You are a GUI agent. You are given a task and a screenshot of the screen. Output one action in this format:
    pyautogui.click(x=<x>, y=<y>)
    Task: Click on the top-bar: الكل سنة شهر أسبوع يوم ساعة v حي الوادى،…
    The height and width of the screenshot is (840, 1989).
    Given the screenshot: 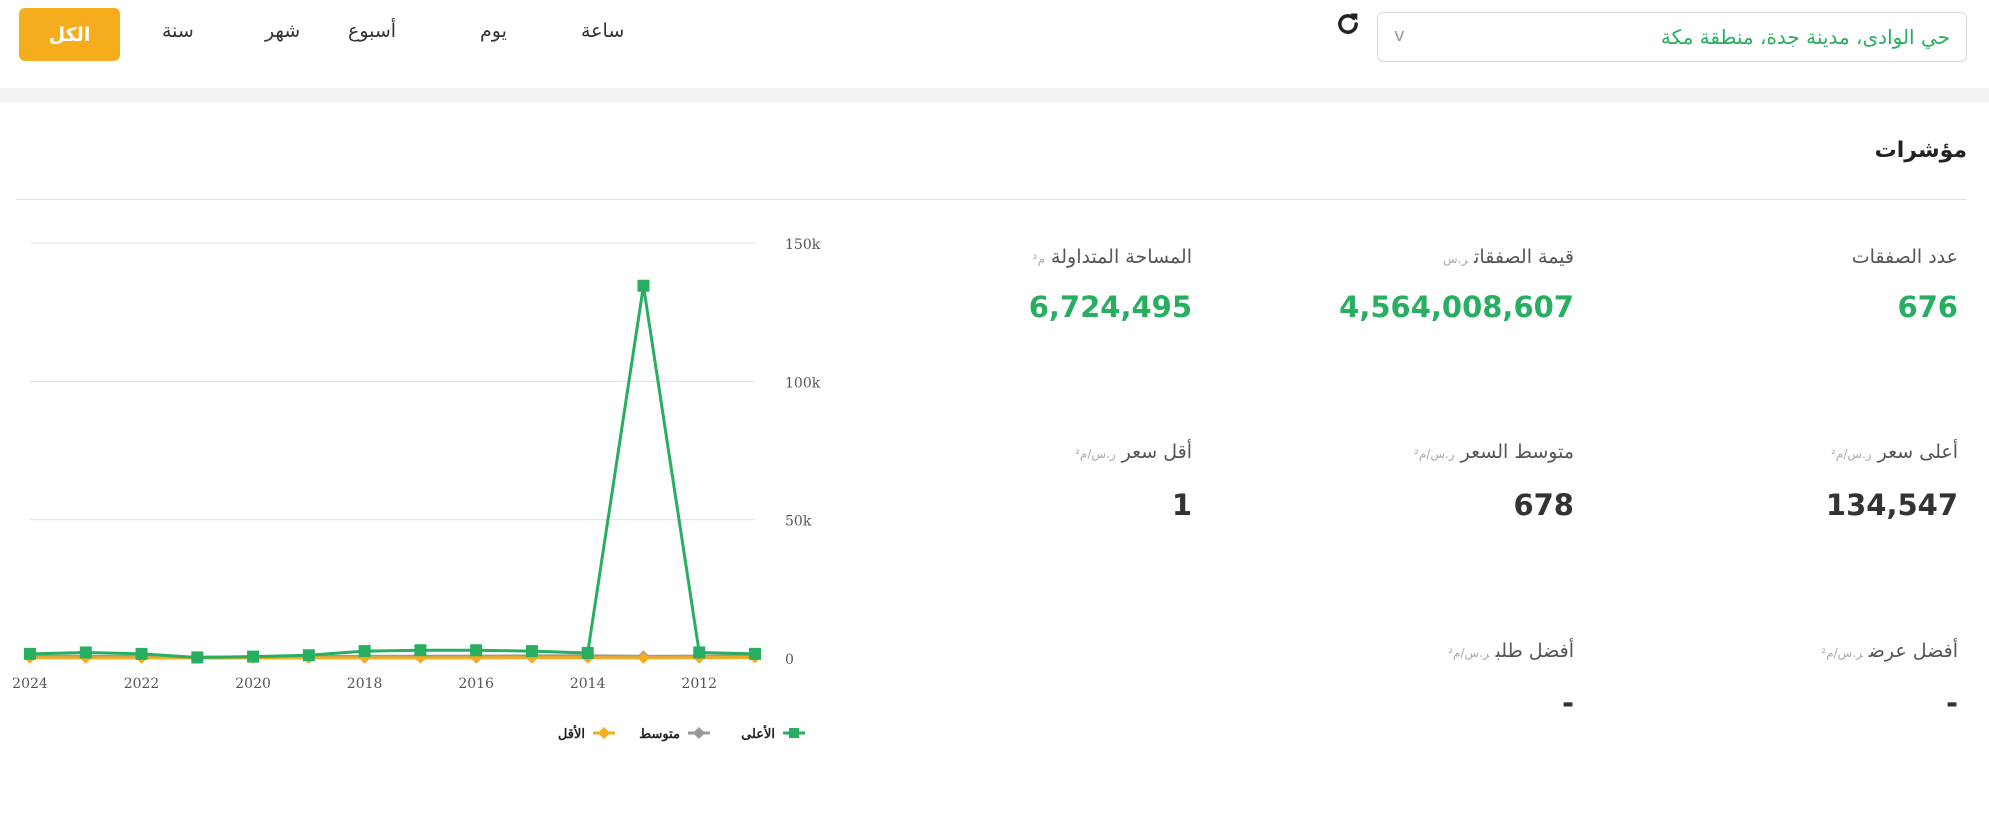 What is the action you would take?
    pyautogui.click(x=994, y=44)
    